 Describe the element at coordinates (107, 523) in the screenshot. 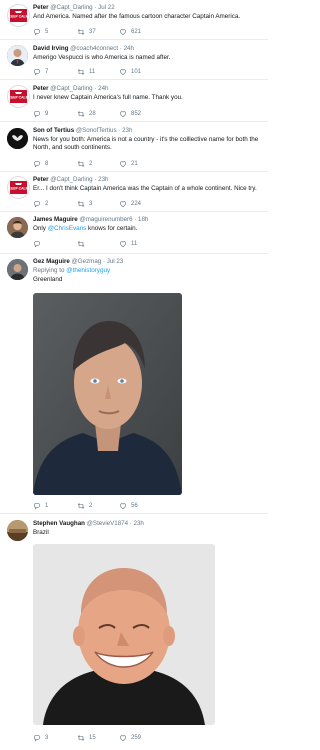

I see `author-handle: @StevieV1874` at that location.